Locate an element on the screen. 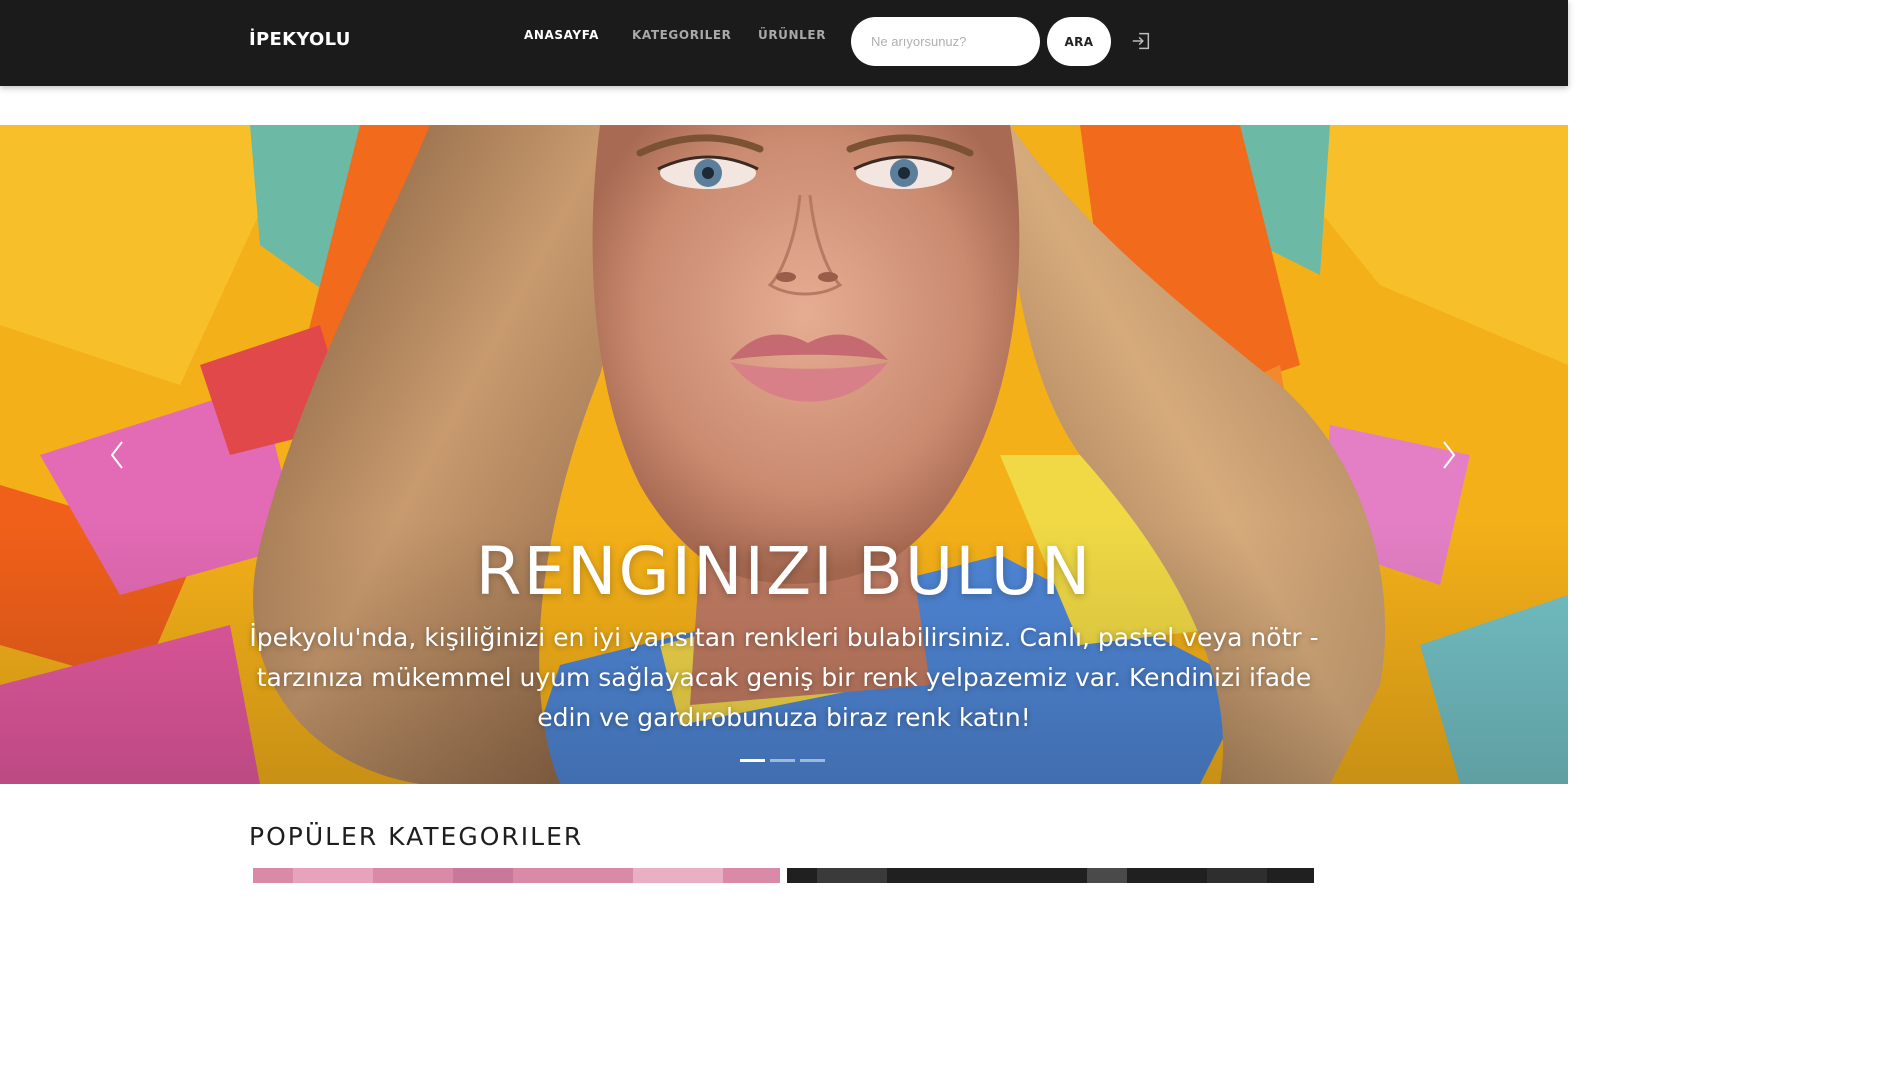 This screenshot has height=1072, width=1904. search-input is located at coordinates (945, 41).